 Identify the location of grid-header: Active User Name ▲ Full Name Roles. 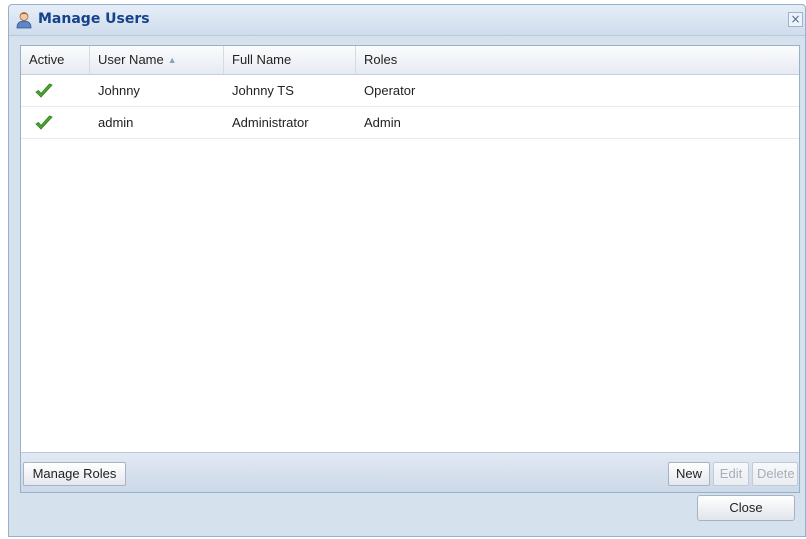
(410, 60).